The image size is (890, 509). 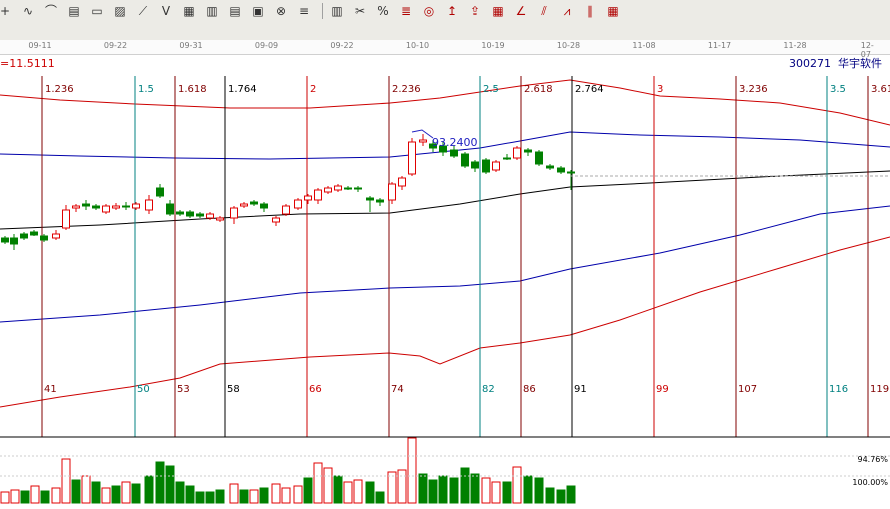 What do you see at coordinates (538, 89) in the screenshot?
I see `fib-ratio-label: 2.618` at bounding box center [538, 89].